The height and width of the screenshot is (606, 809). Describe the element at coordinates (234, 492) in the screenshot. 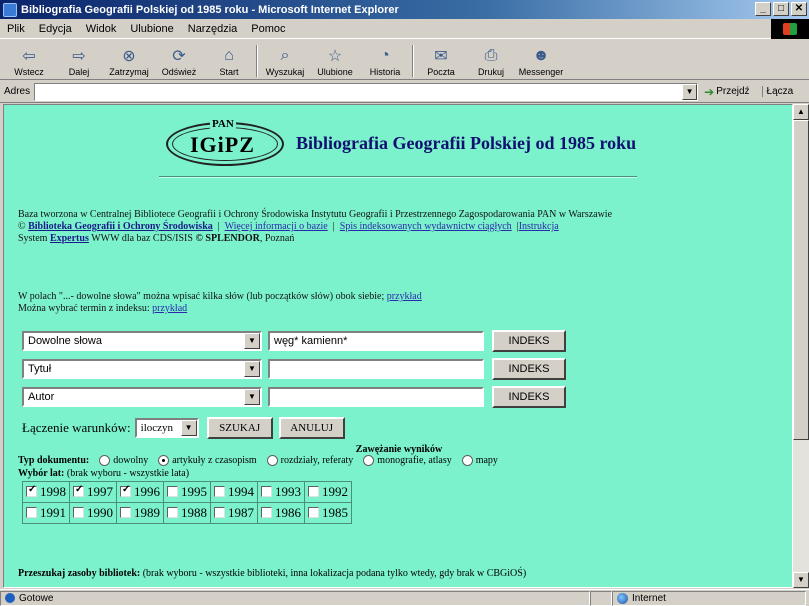

I see `year-cell: 1994` at that location.